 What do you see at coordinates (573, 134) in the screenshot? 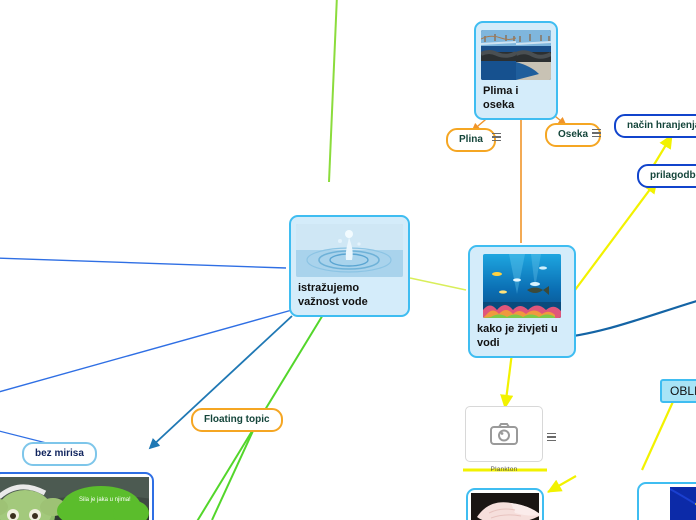
I see `low-tide-label: Oseka` at bounding box center [573, 134].